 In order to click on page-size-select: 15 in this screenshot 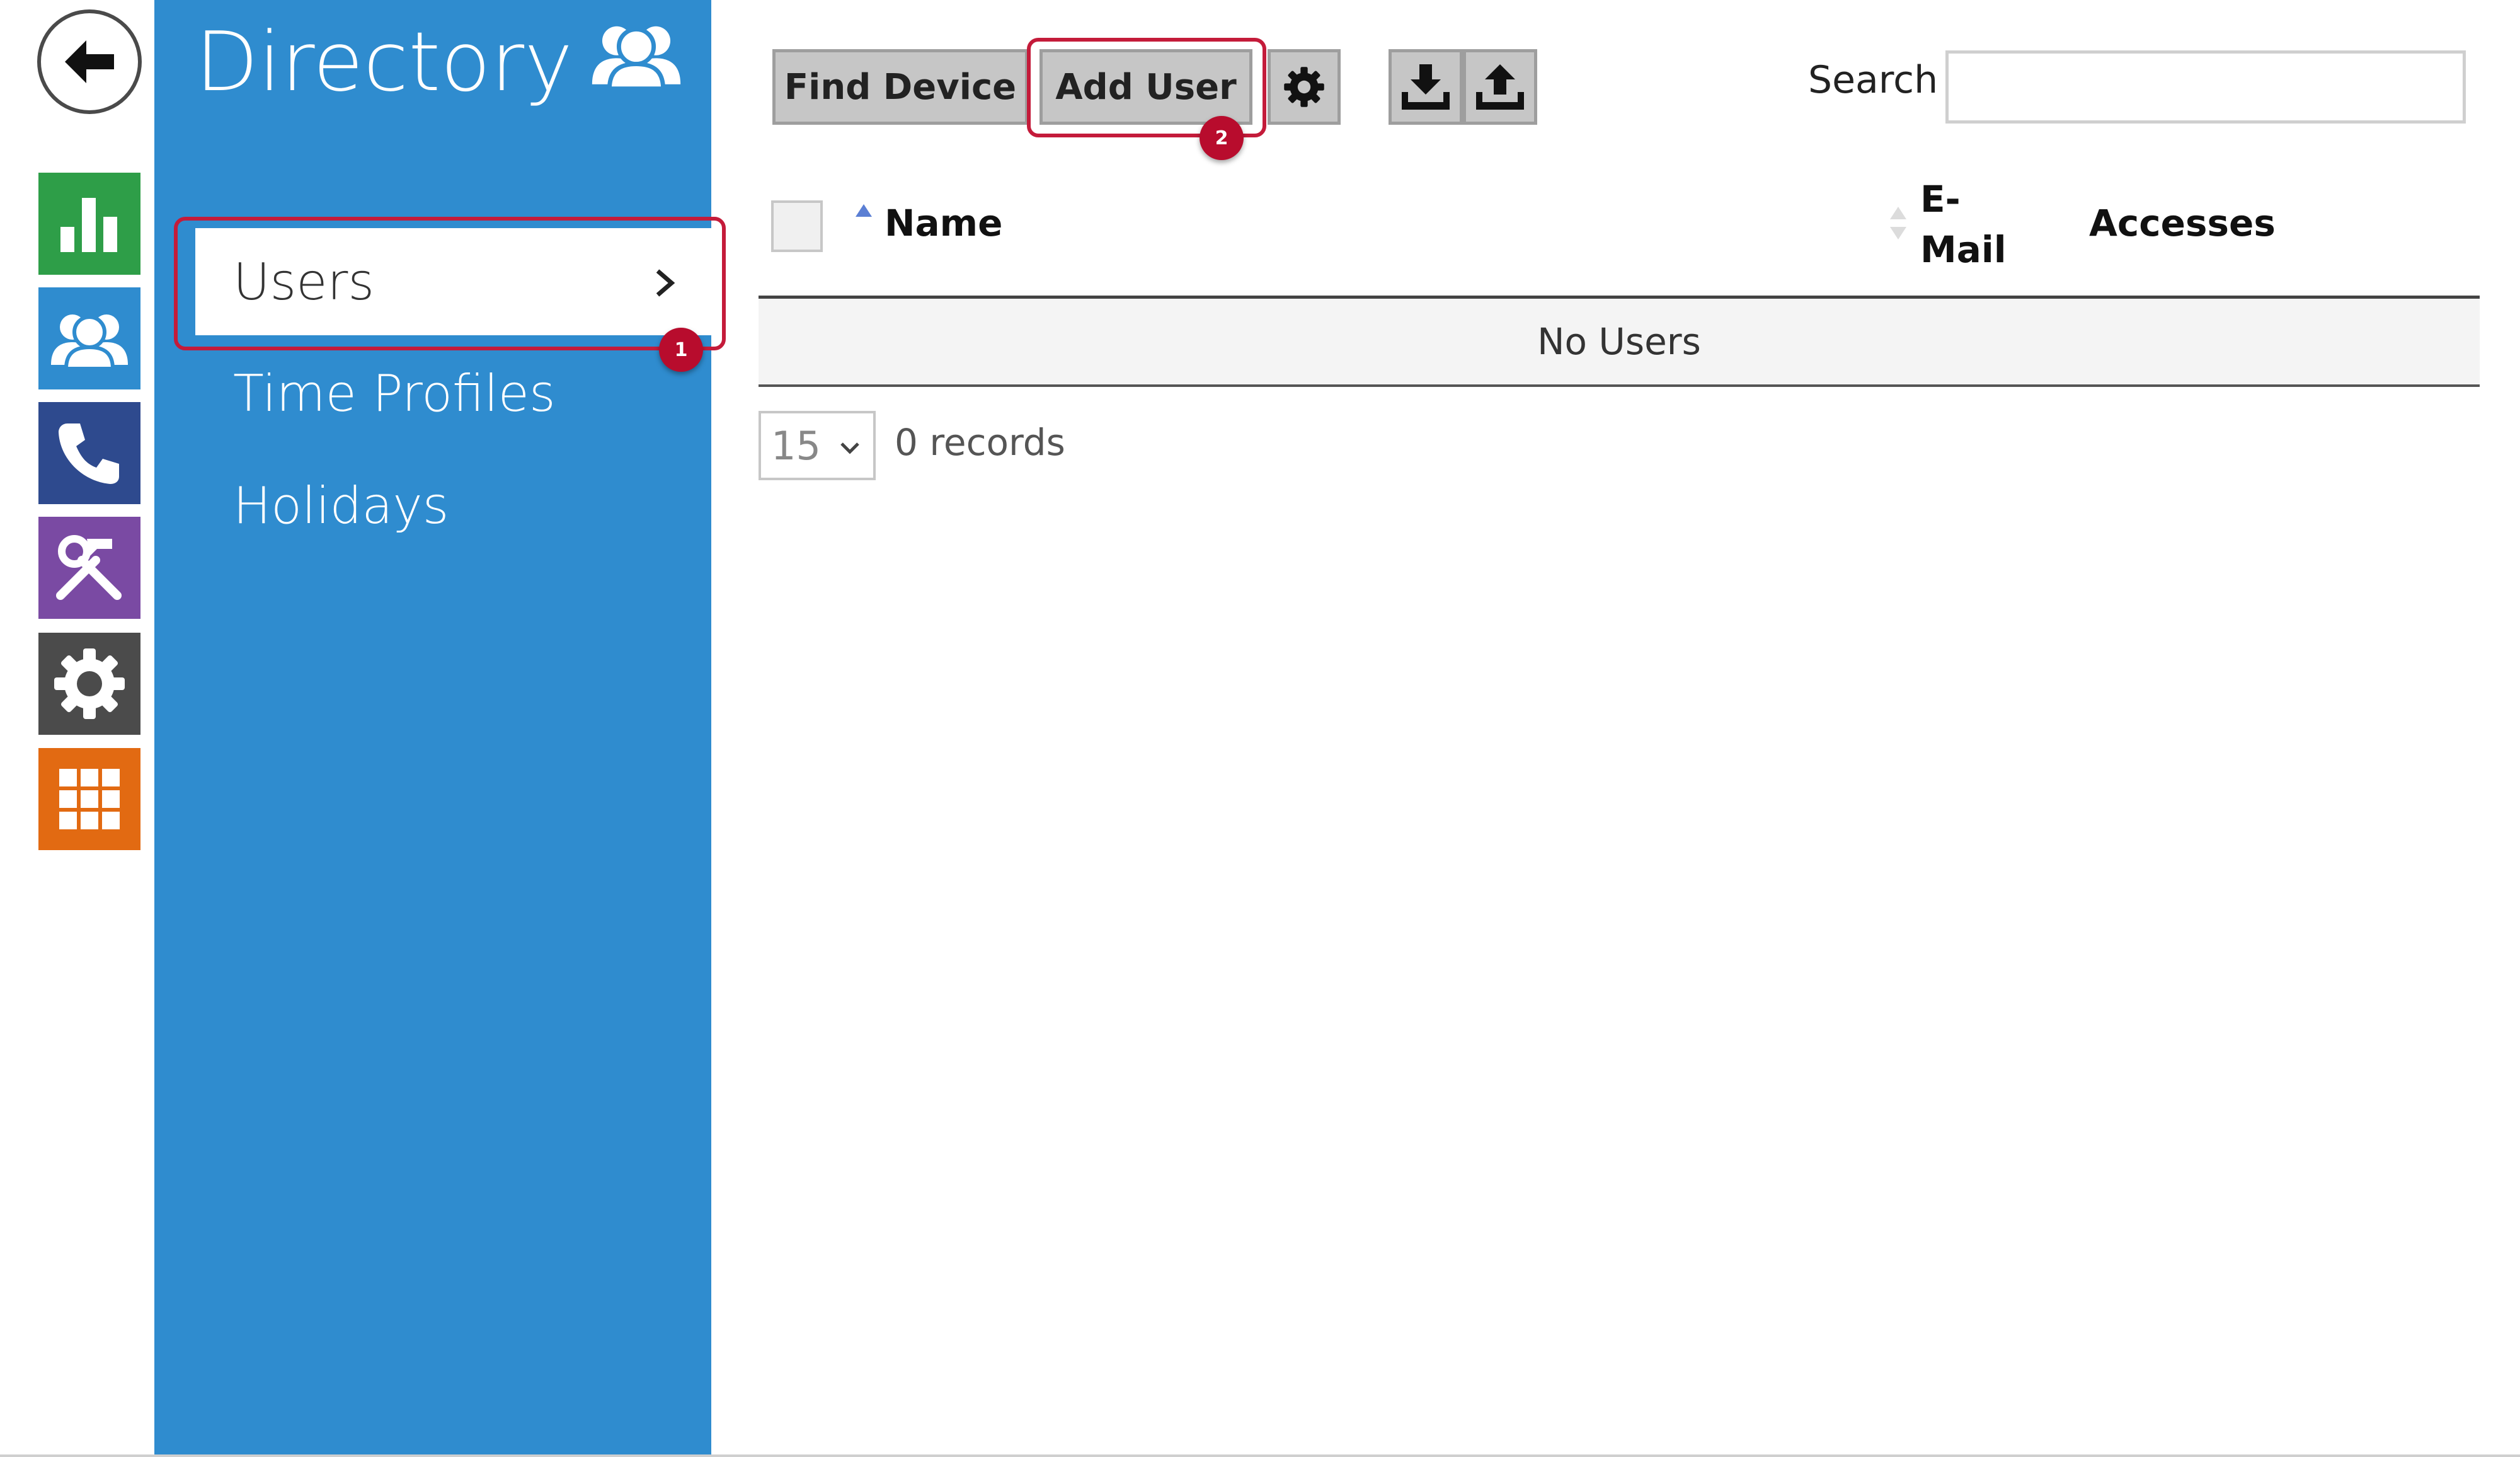, I will do `click(817, 445)`.